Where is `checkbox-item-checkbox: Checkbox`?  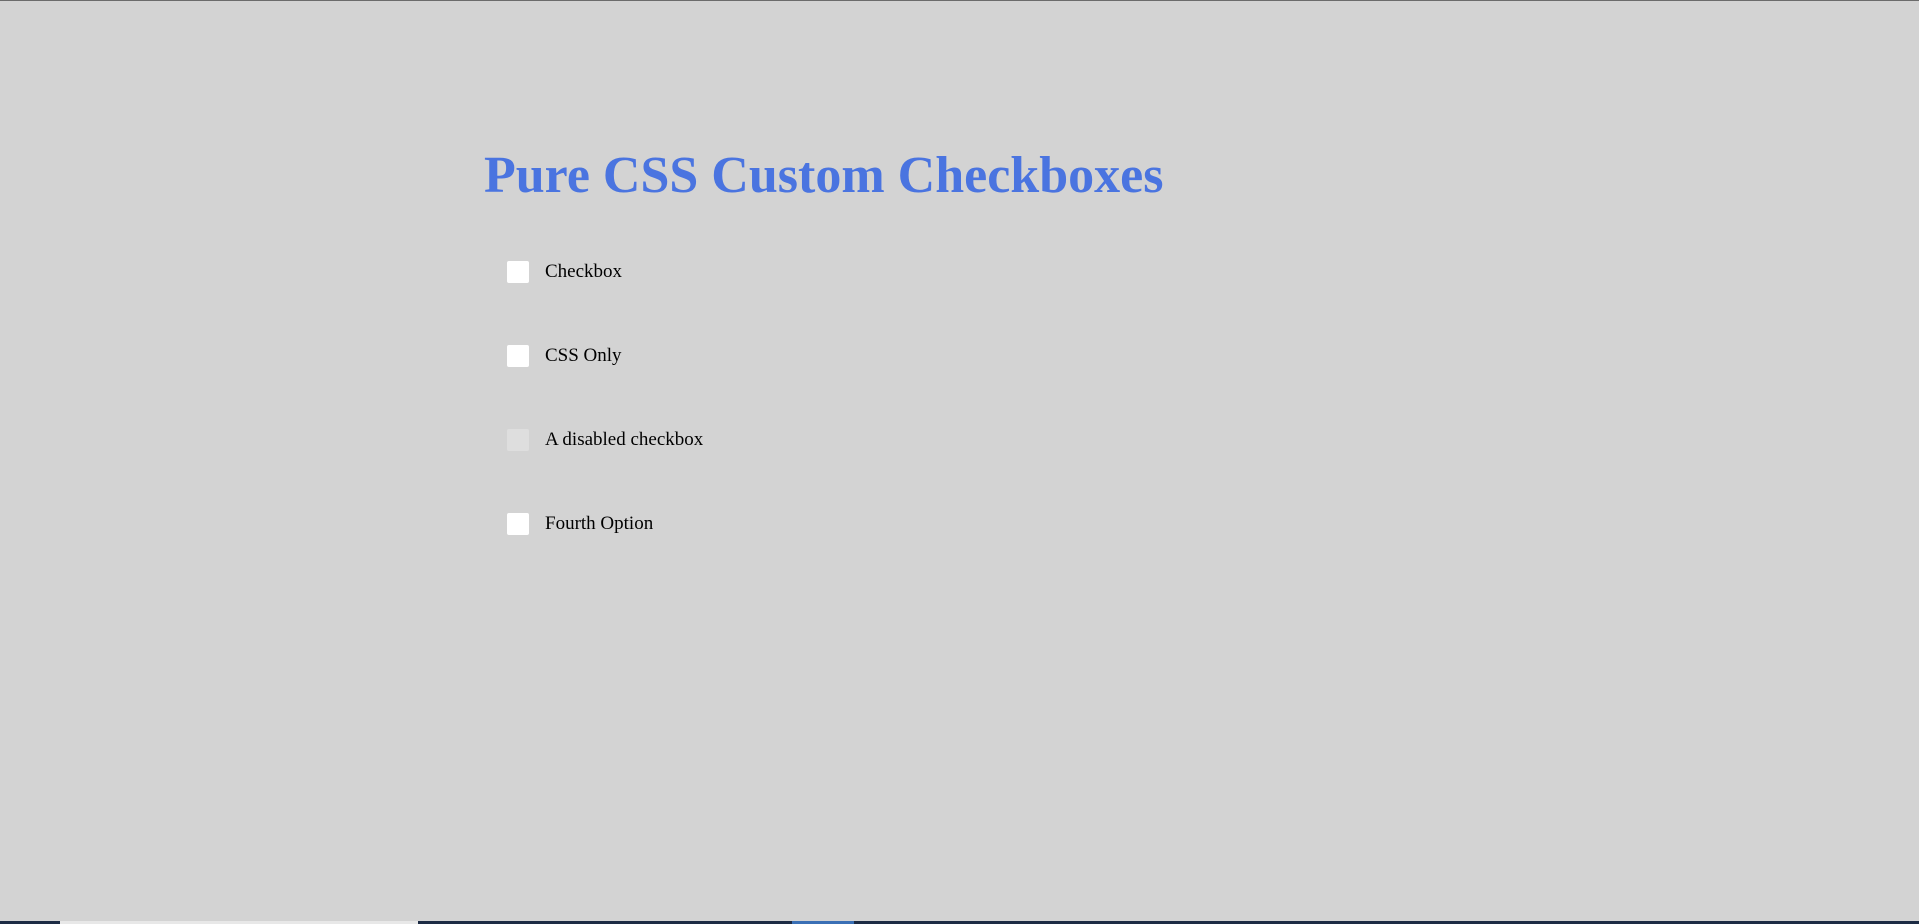 checkbox-item-checkbox: Checkbox is located at coordinates (605, 272).